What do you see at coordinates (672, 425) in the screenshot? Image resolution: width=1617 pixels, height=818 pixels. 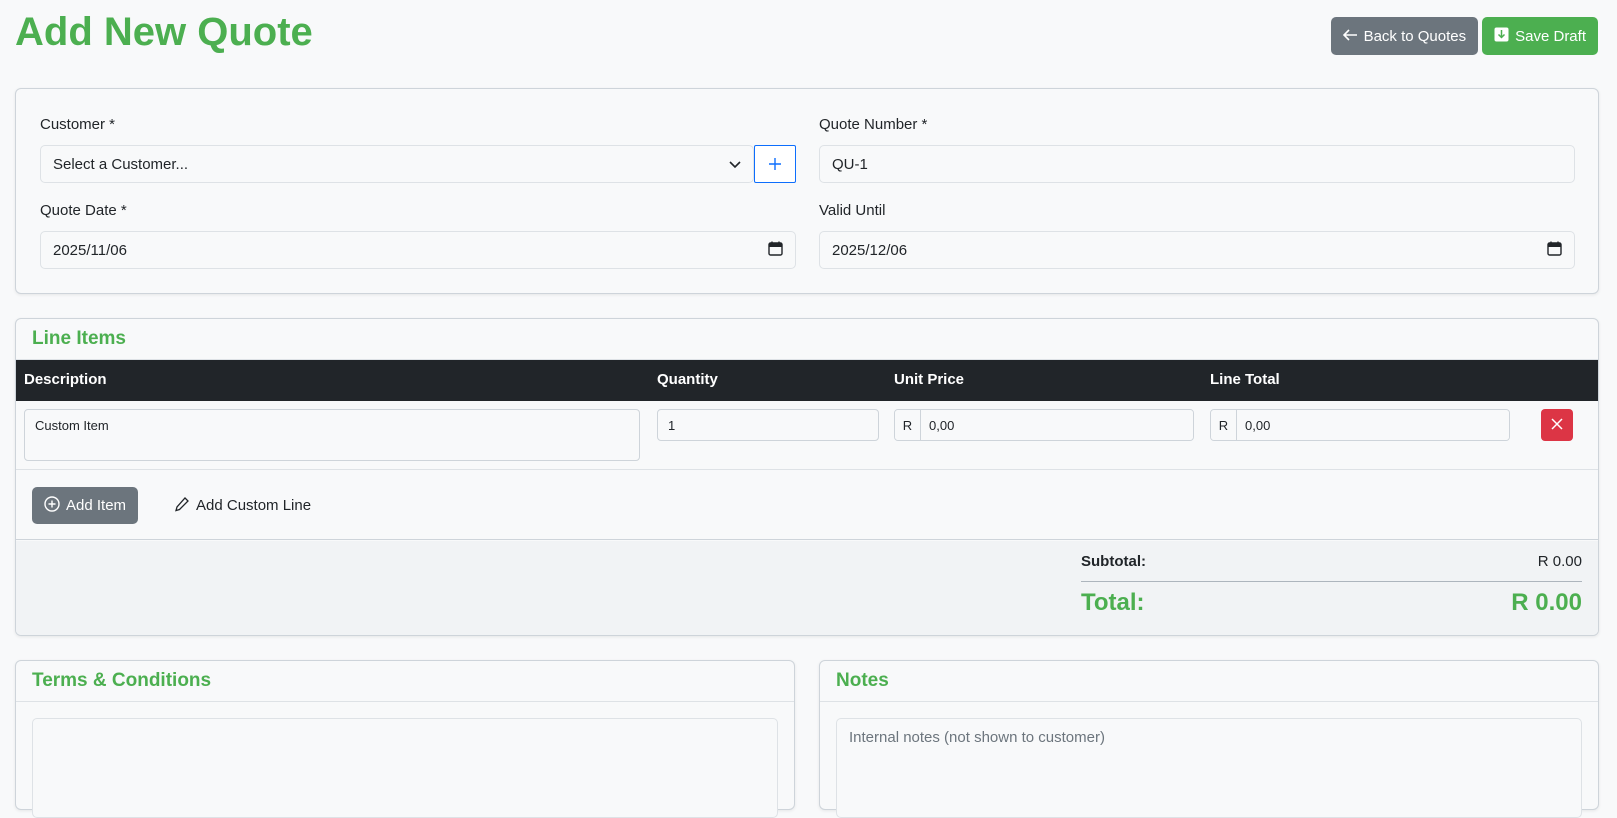 I see `quantity-value: 1` at bounding box center [672, 425].